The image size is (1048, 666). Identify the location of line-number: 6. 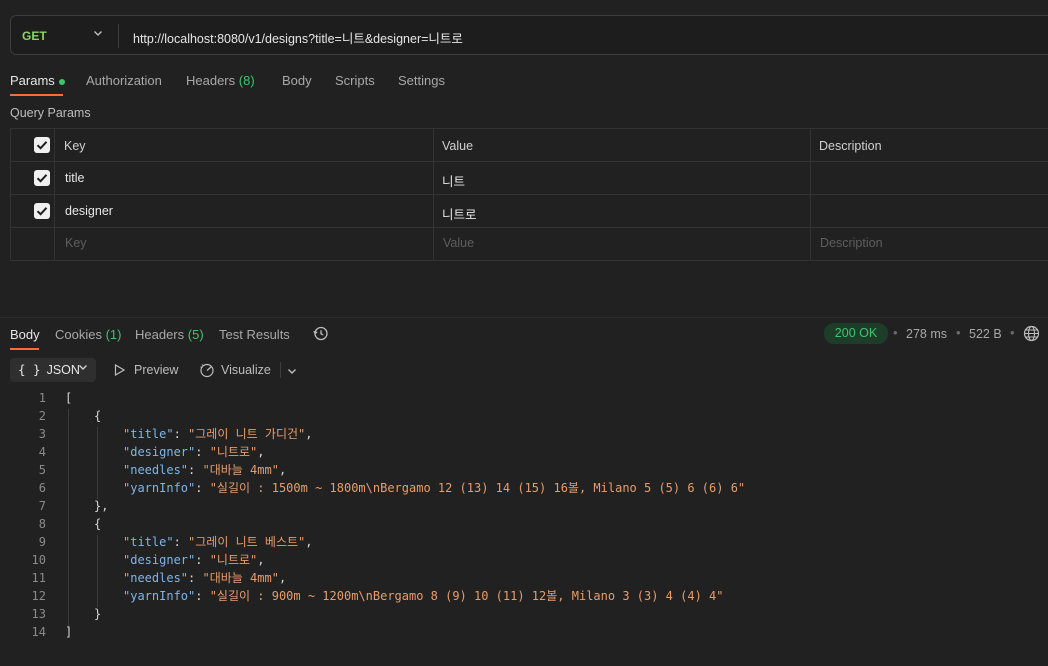
(42, 488).